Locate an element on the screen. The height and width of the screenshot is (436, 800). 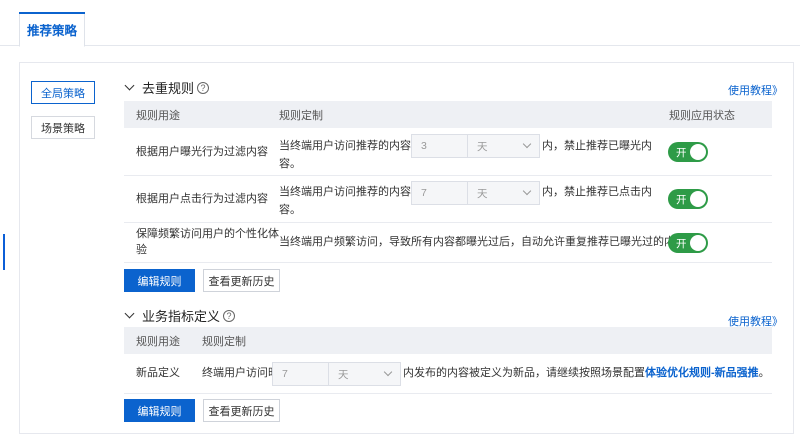
dedup-section-title: 去重规则 ? is located at coordinates (167, 87).